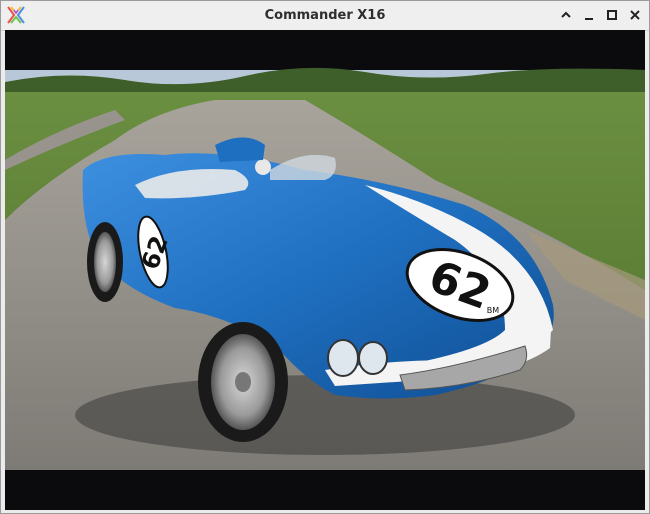  Describe the element at coordinates (635, 15) in the screenshot. I see `close-icon` at that location.